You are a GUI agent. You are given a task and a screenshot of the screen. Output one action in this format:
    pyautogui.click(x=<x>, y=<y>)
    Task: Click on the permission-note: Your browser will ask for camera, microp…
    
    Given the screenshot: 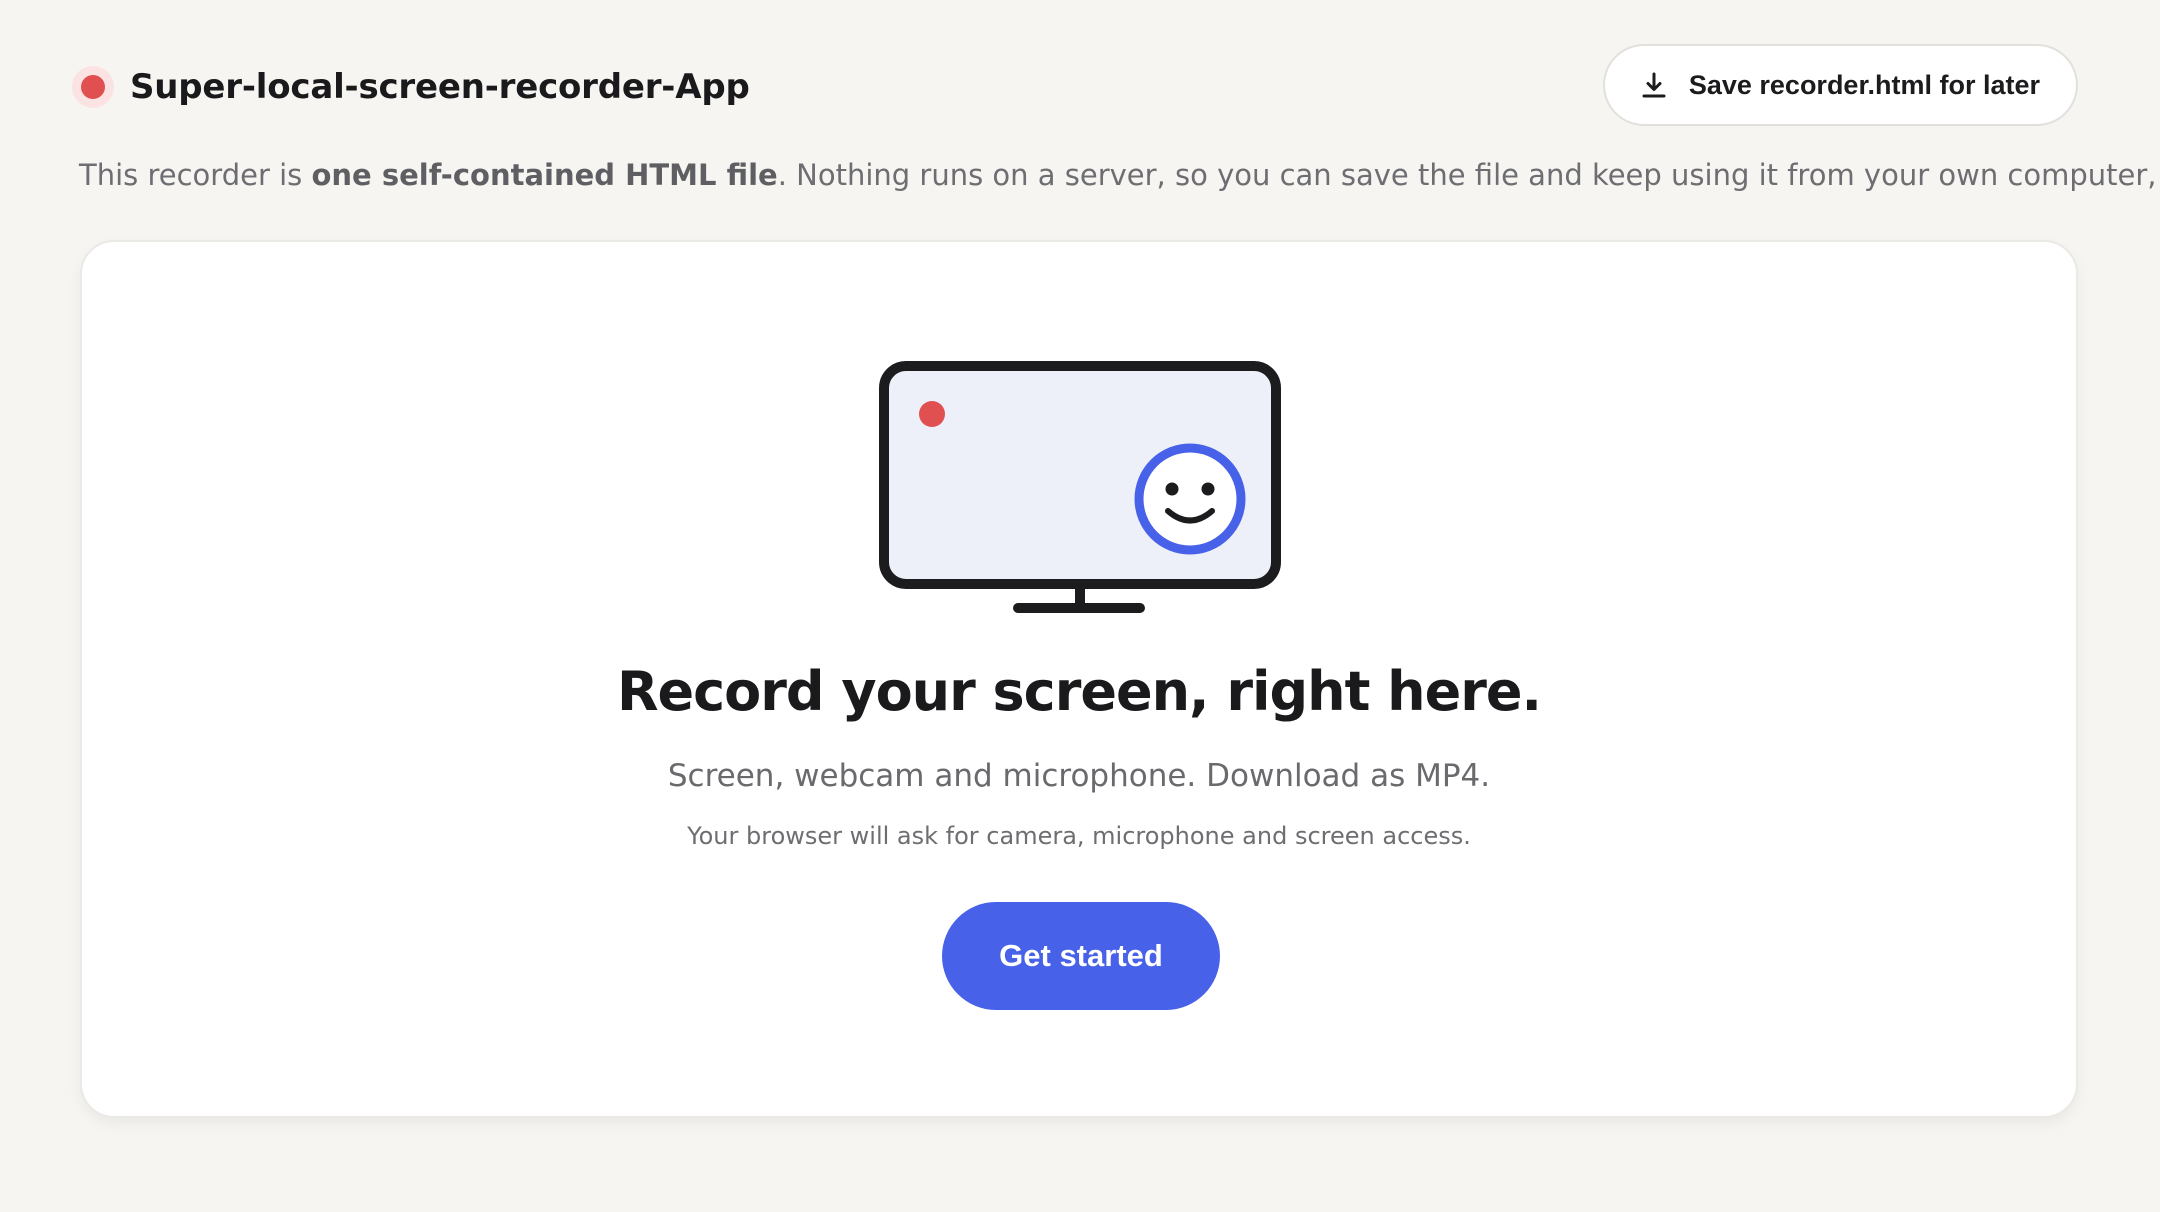 What is the action you would take?
    pyautogui.click(x=1079, y=836)
    